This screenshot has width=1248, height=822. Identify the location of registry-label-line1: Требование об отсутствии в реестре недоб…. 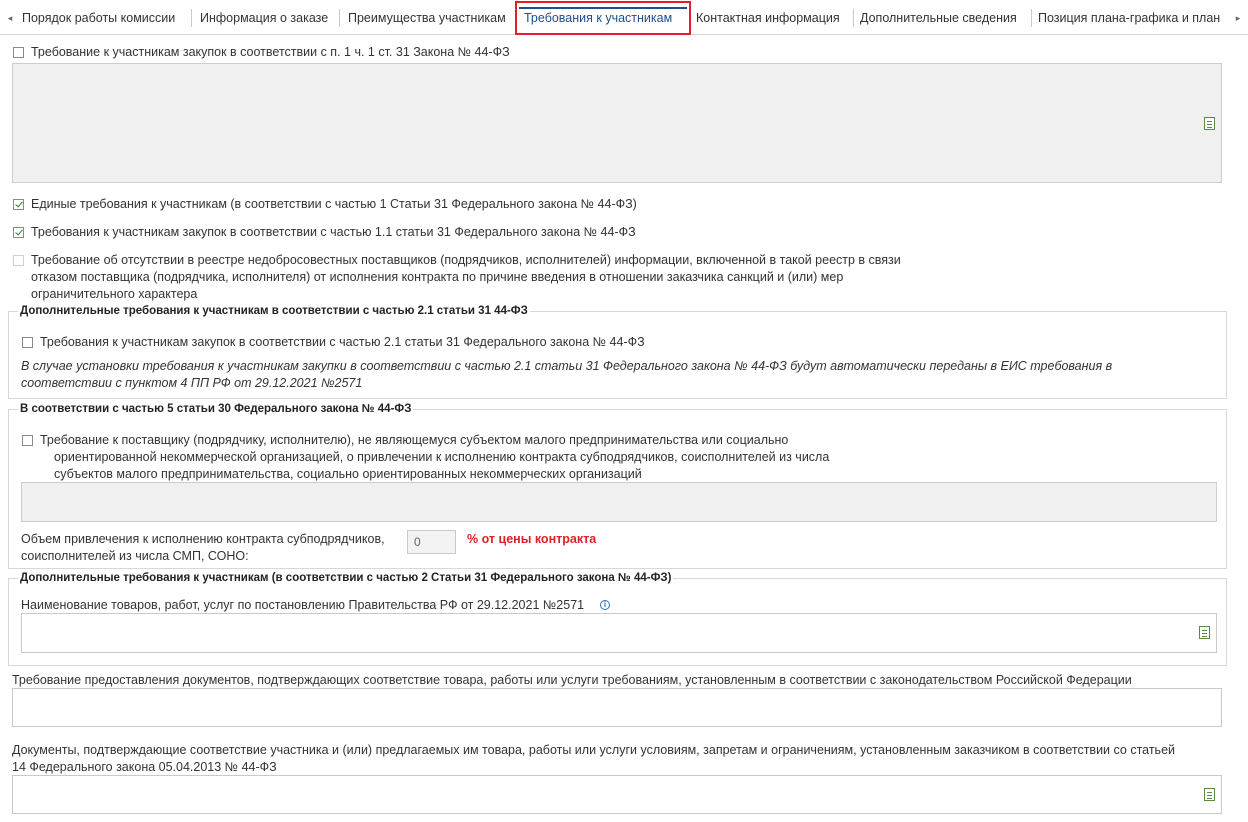
(466, 260).